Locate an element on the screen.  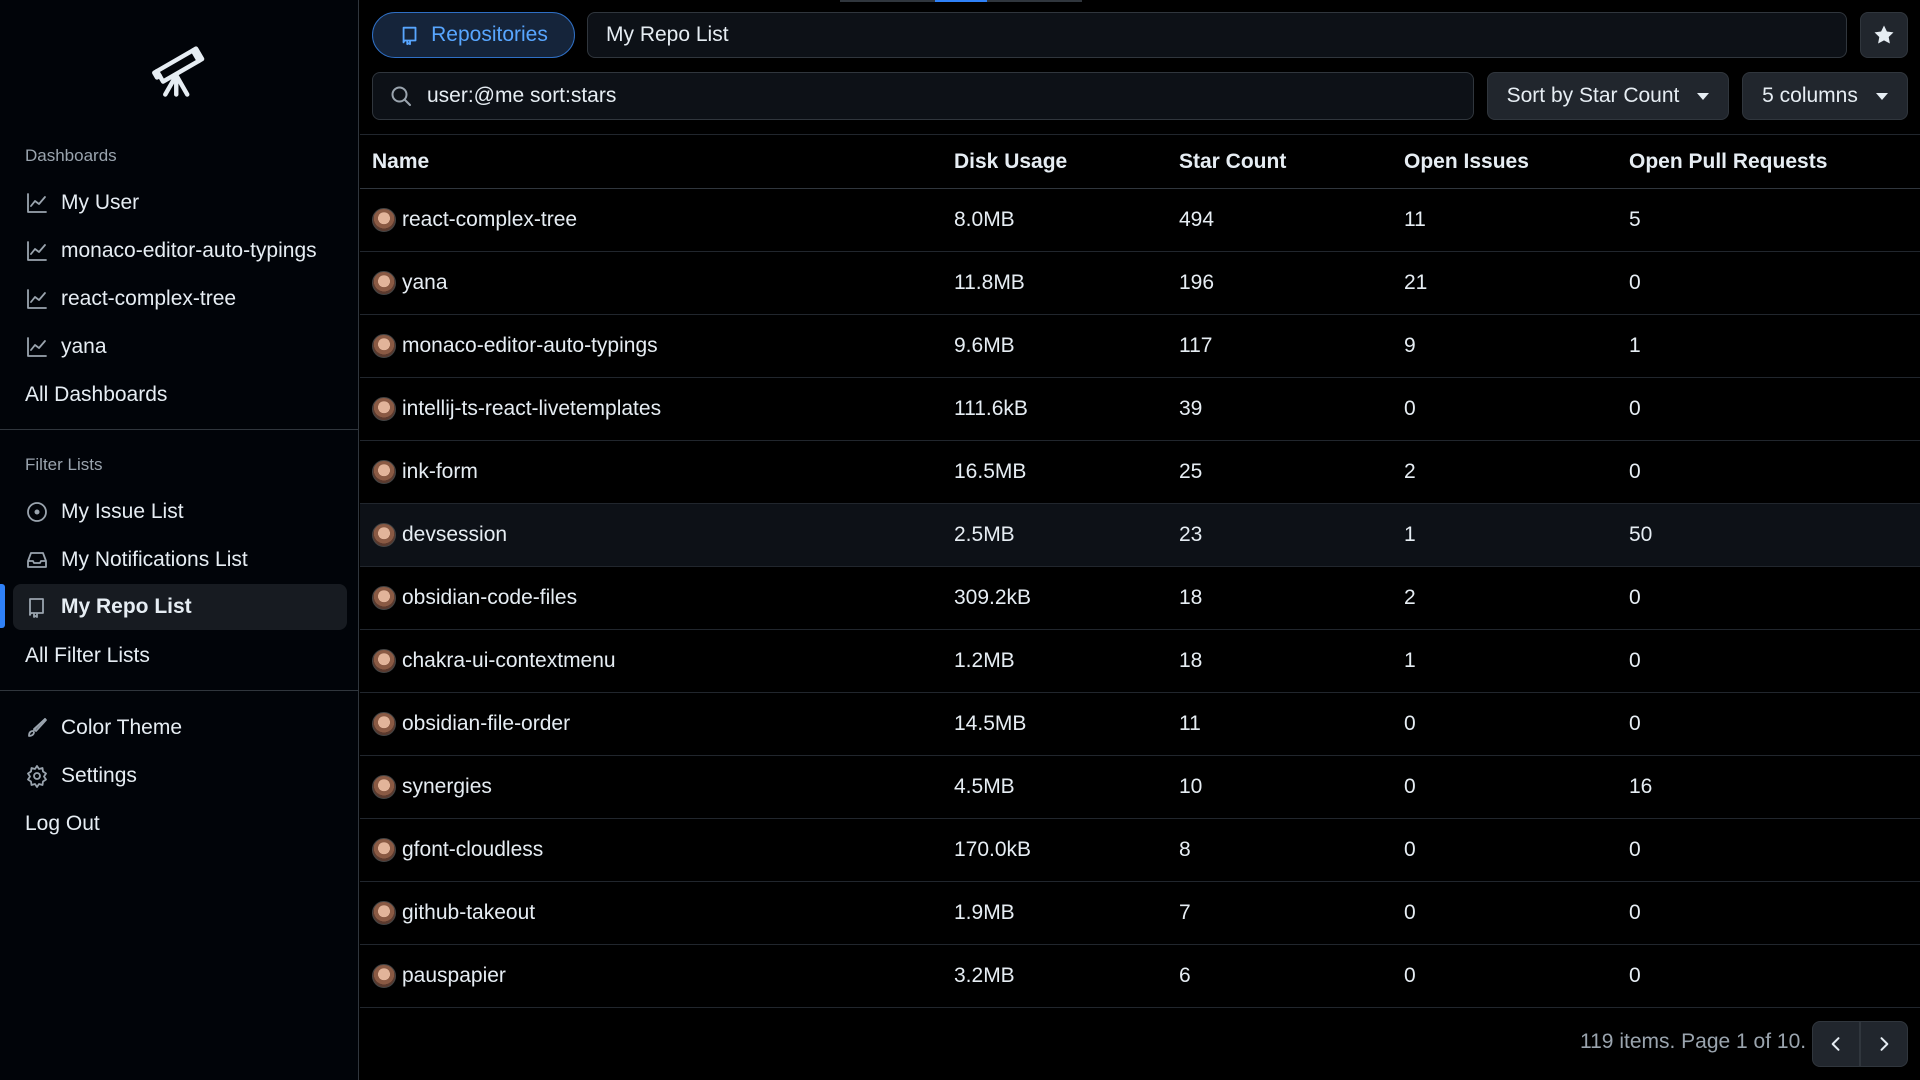
table-row: react-complex-tree 8.0MB 494 11 5 is located at coordinates (1140, 220).